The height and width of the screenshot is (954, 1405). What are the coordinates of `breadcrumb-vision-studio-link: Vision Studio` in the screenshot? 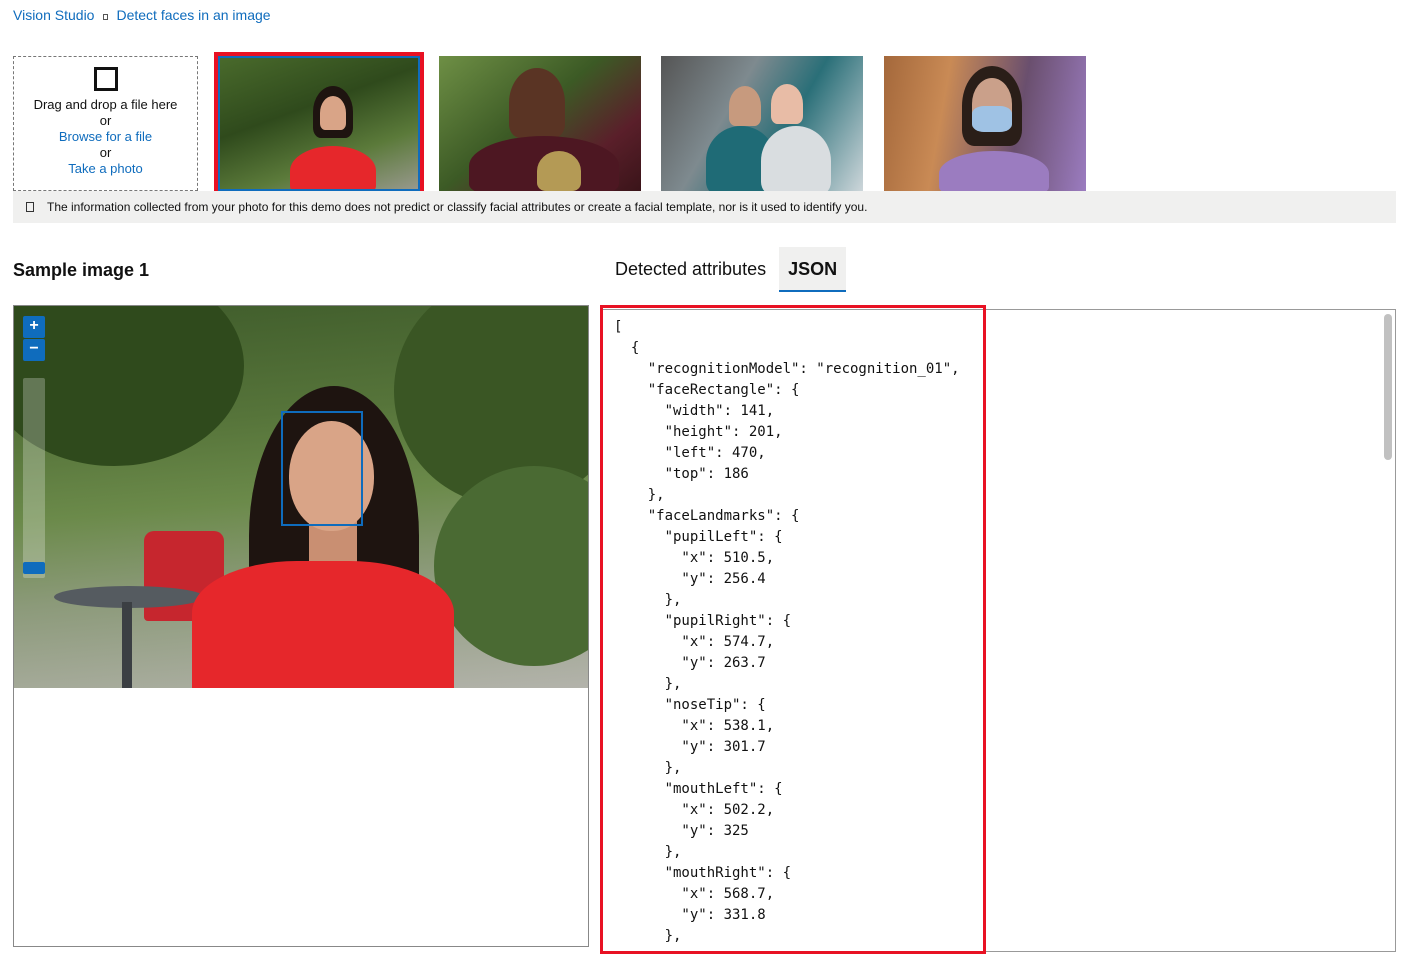 It's located at (53, 15).